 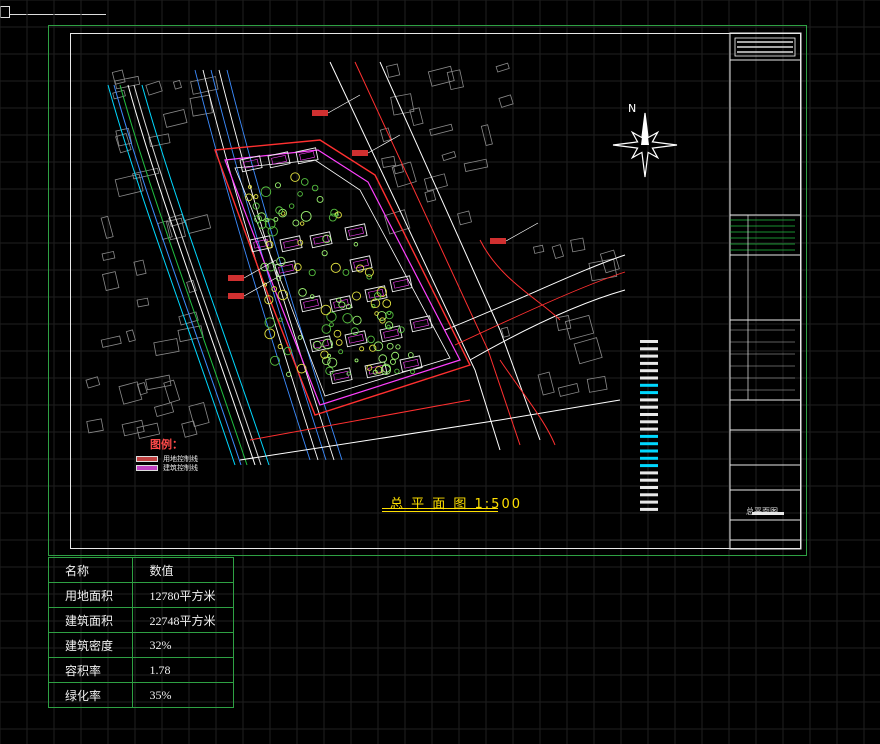 What do you see at coordinates (90, 570) in the screenshot?
I see `table-header-cell: 名称` at bounding box center [90, 570].